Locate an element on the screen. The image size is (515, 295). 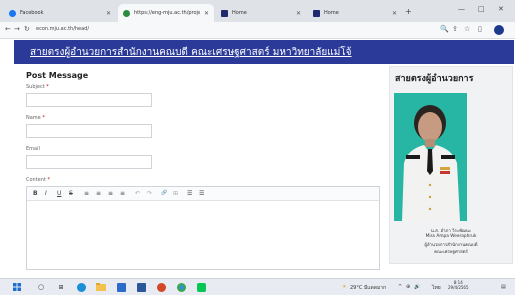
star-icon: ☆ is located at coordinates (467, 29).